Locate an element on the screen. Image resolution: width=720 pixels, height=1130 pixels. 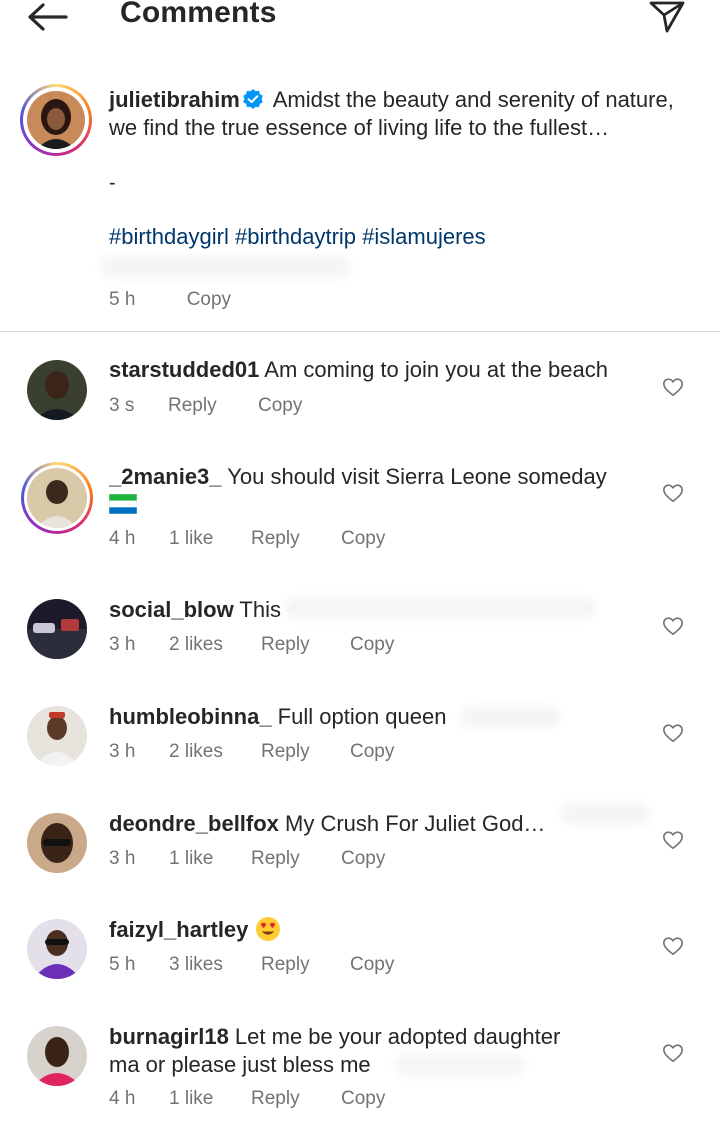
comment-username: _2manie3_ is located at coordinates (165, 476).